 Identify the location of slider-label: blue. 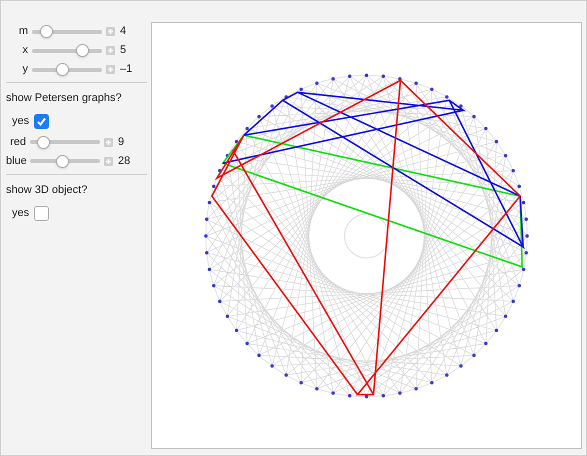
(17, 161).